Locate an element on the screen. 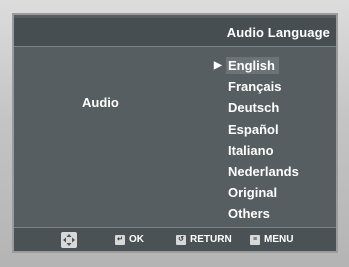 Image resolution: width=349 pixels, height=267 pixels. option-others: Others is located at coordinates (264, 213).